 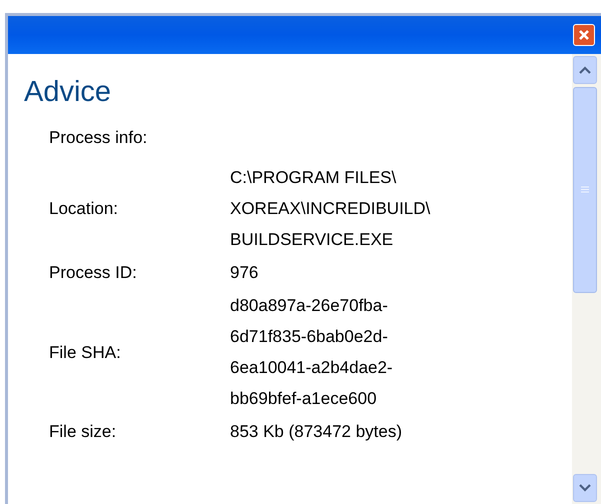 What do you see at coordinates (85, 352) in the screenshot?
I see `field-label: File SHA:` at bounding box center [85, 352].